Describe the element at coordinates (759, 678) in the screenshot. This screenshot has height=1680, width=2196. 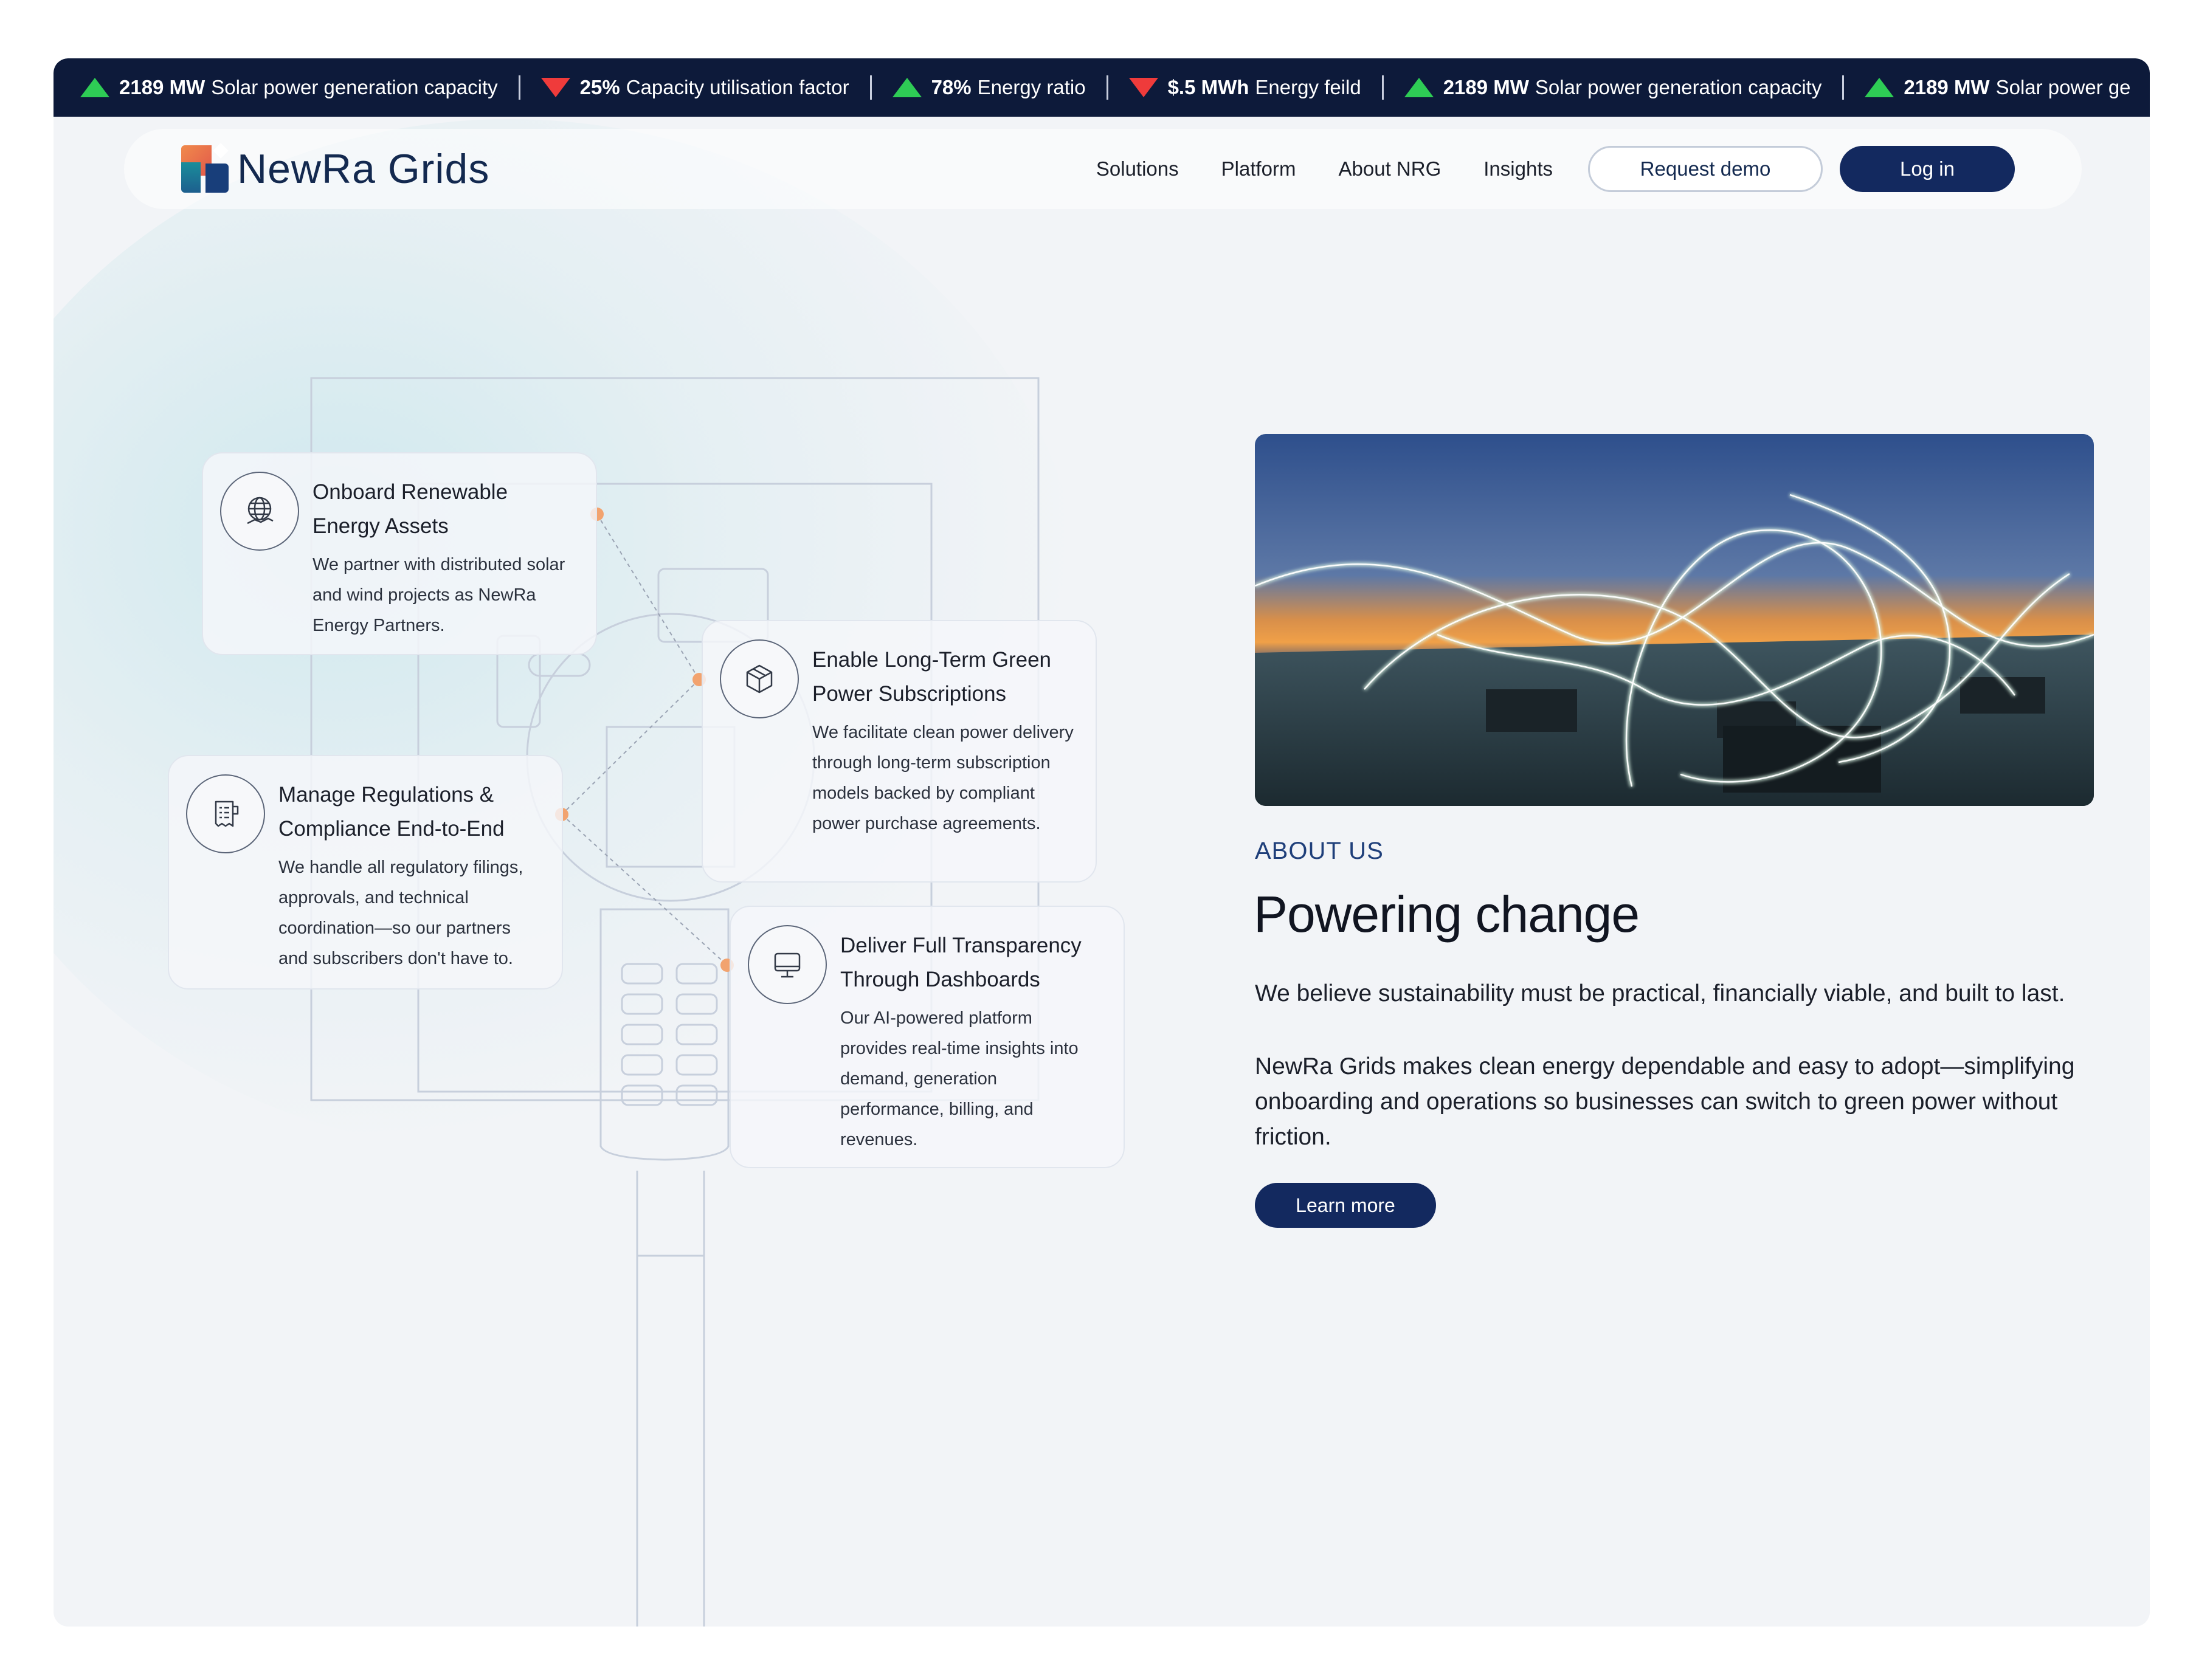
I see `cube-icon` at that location.